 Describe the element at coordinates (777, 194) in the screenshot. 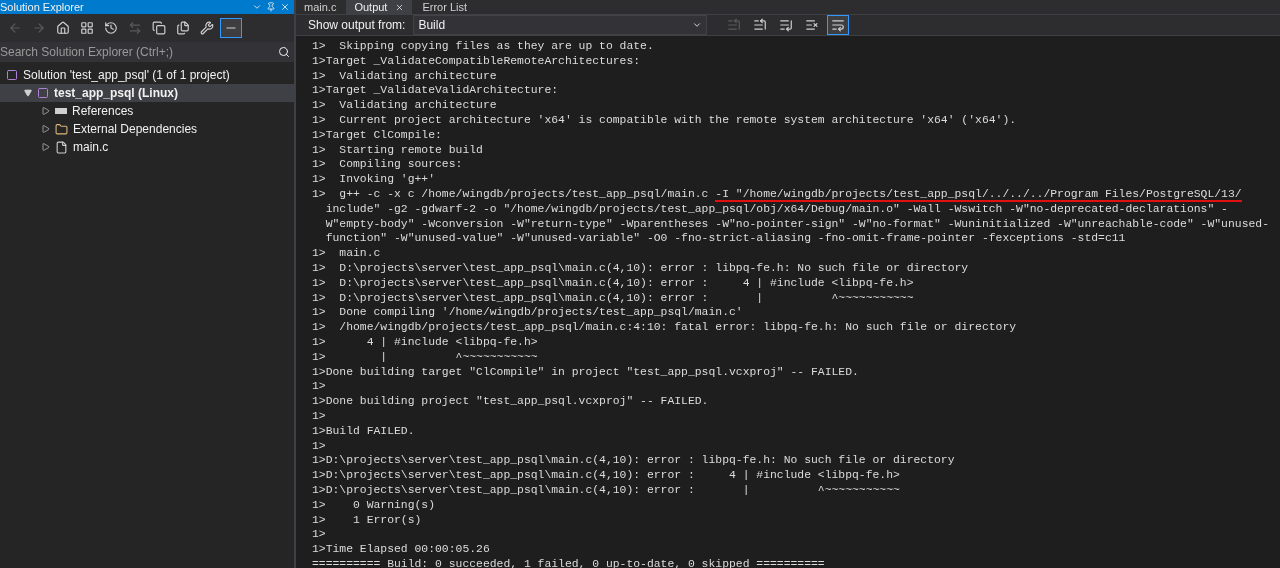

I see `output-line: 1> g++ -c -x c /home/wingdb/projects/test_app_psql/main.c -I "/home/wingdb/projects/test_app_psql/../../../Program Files/PostgreSQL/13/` at that location.